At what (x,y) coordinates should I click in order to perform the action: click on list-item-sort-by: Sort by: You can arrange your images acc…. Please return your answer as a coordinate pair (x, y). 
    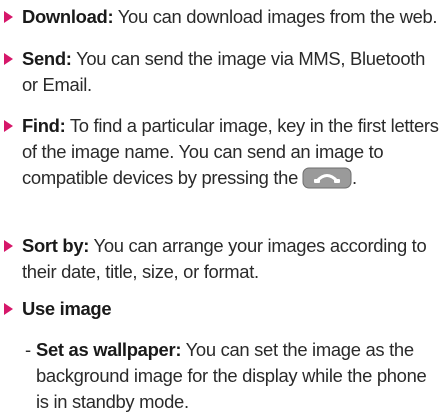
    Looking at the image, I should click on (223, 259).